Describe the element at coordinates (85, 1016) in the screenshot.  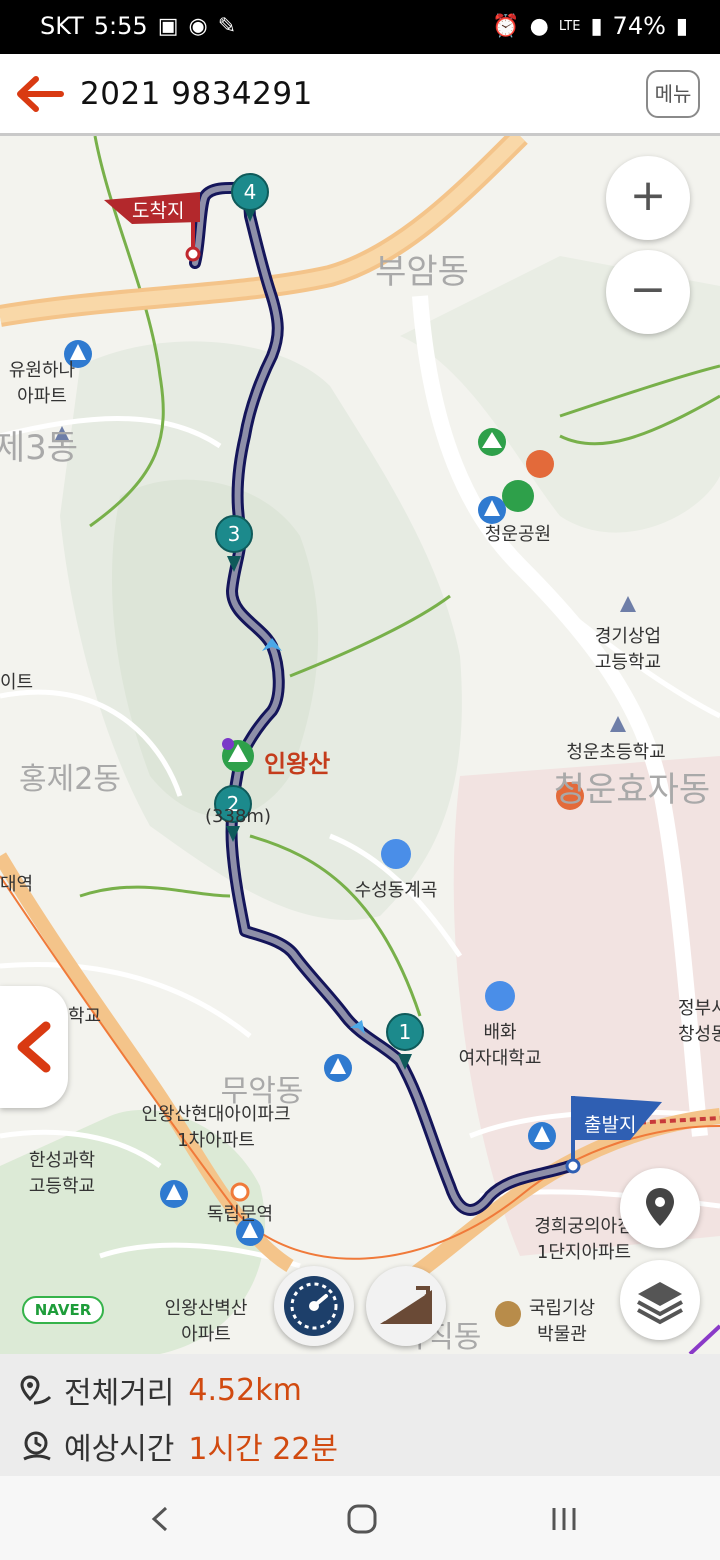
I see `place-label: 학교` at that location.